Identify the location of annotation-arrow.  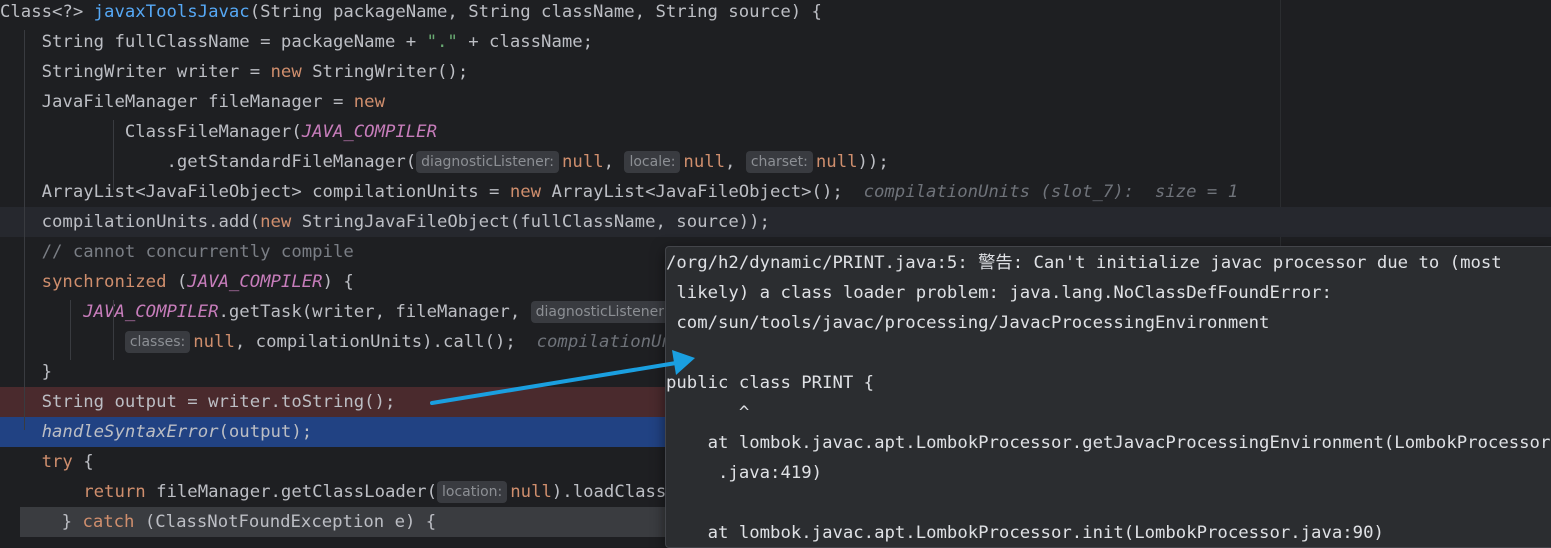
(562, 377).